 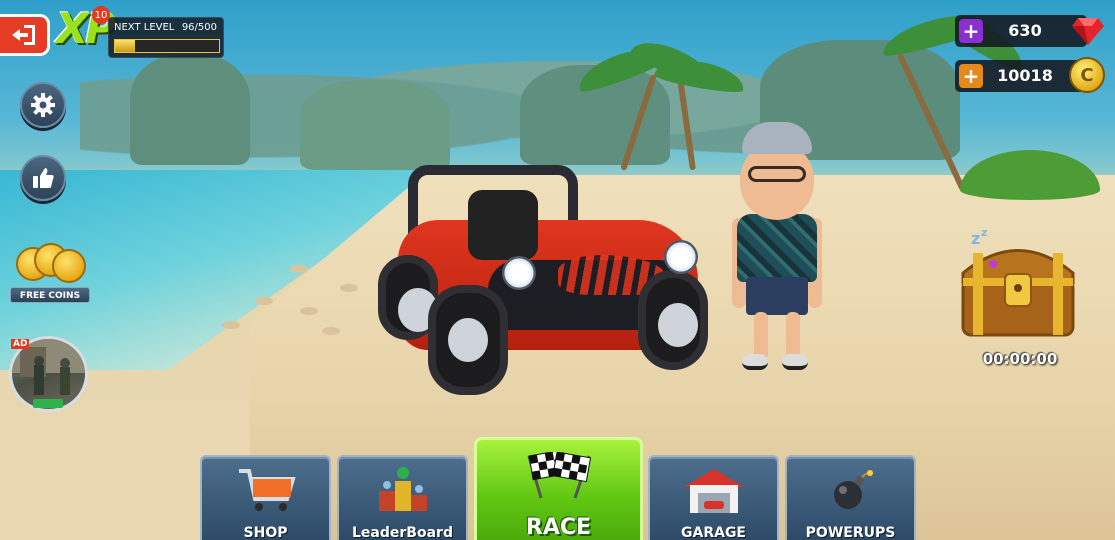 I want to click on settings-button, so click(x=43, y=105).